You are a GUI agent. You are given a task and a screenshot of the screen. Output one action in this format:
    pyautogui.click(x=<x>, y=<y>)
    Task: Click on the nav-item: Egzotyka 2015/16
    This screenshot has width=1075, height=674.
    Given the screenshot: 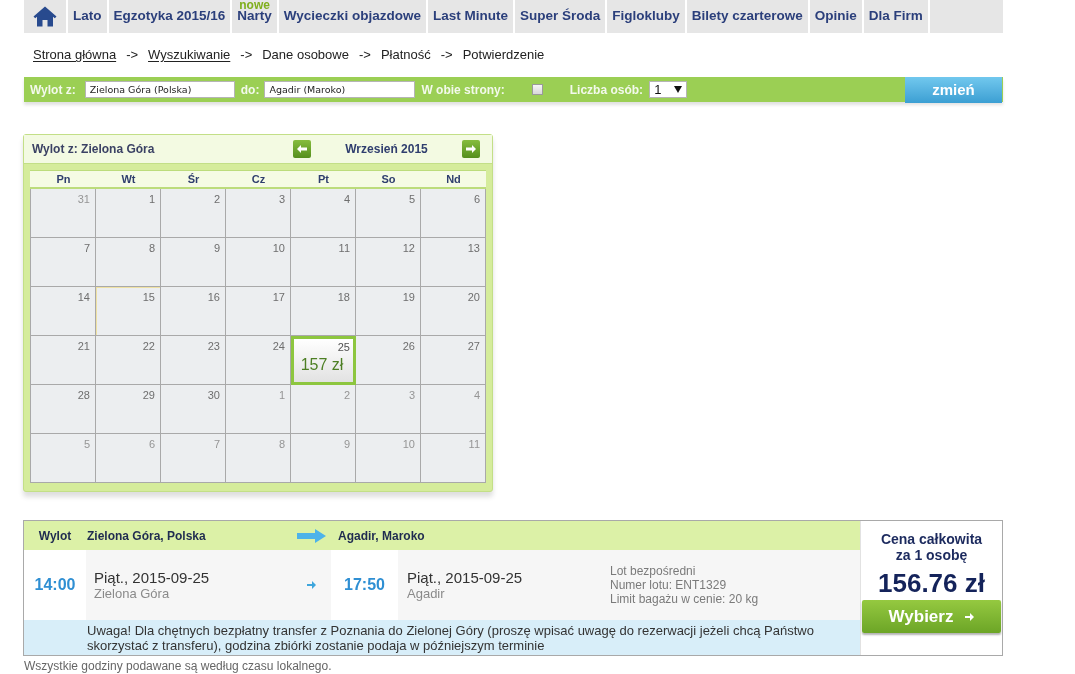 What is the action you would take?
    pyautogui.click(x=170, y=16)
    